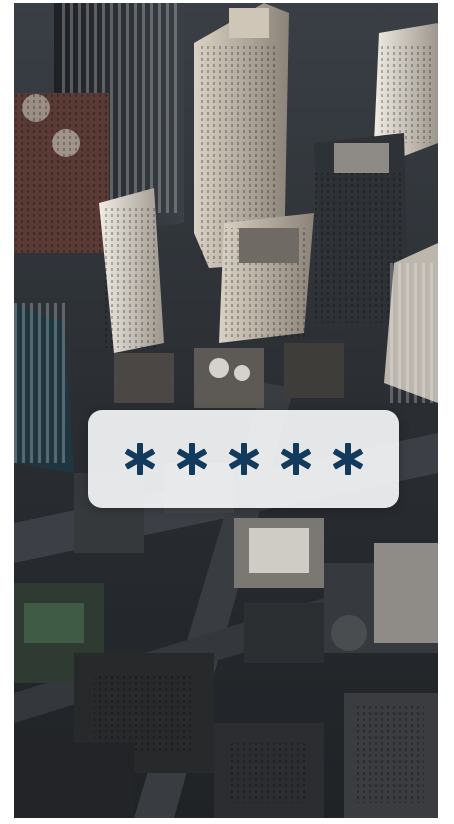 The height and width of the screenshot is (824, 454). I want to click on passcode-field, so click(243, 459).